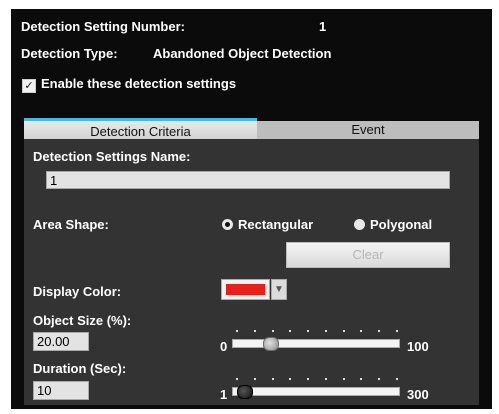 Image resolution: width=499 pixels, height=414 pixels. Describe the element at coordinates (244, 392) in the screenshot. I see `duration-slider-thumb` at that location.